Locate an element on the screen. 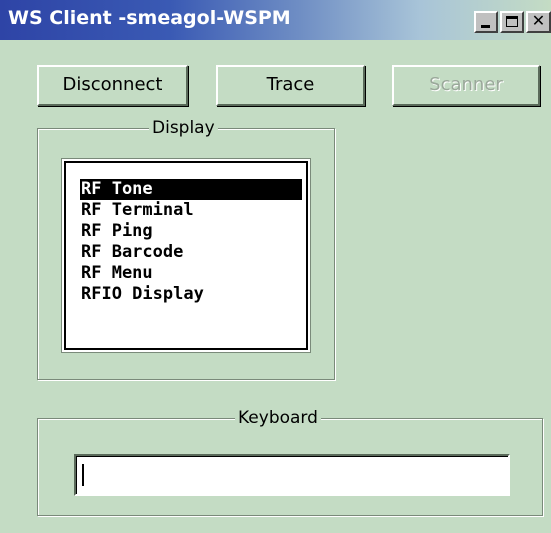  window-title: WS Client -smeagol-WSPM is located at coordinates (149, 18).